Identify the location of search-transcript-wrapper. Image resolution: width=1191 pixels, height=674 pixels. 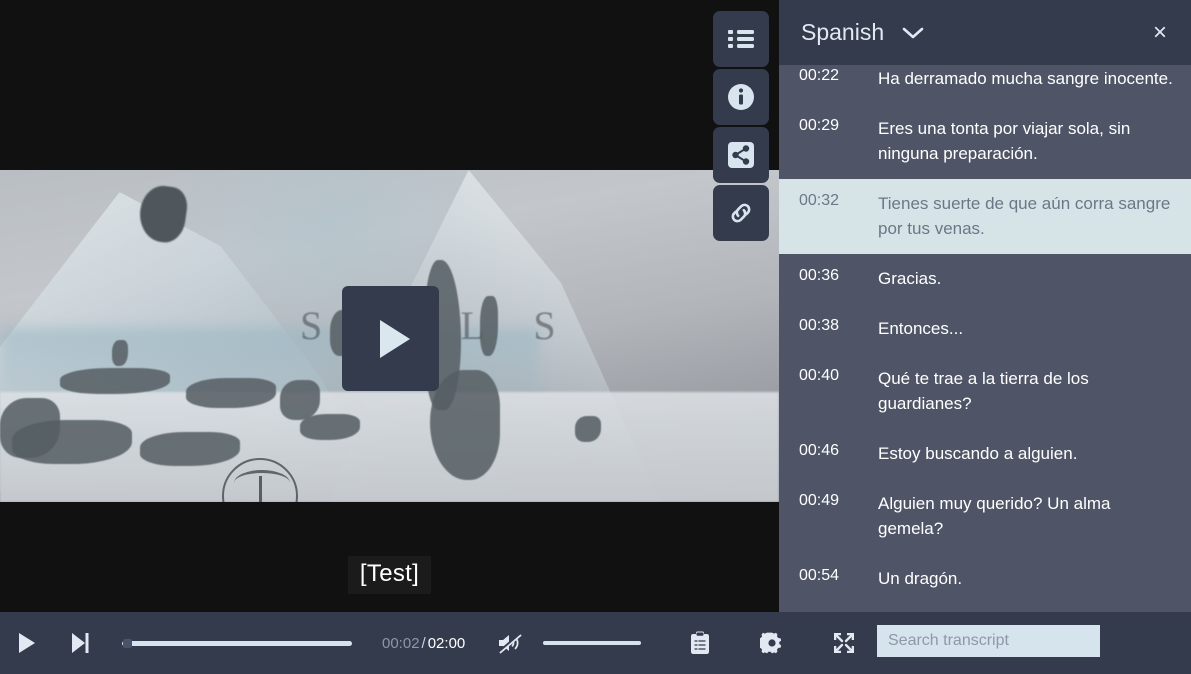
(988, 641).